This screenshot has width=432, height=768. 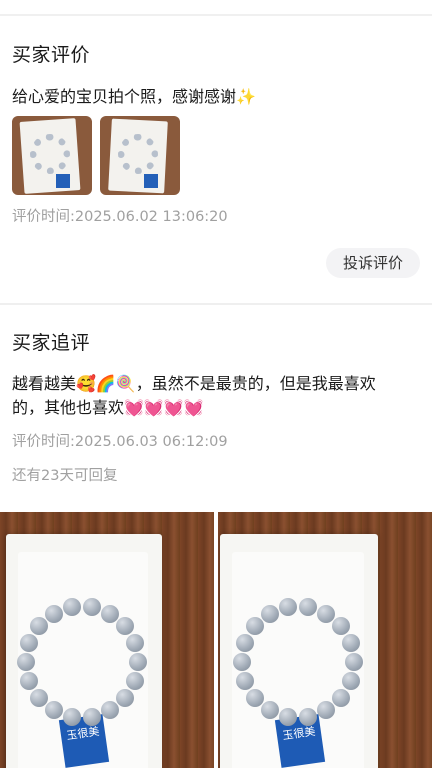 What do you see at coordinates (51, 55) in the screenshot?
I see `review-section-title: 买家评价` at bounding box center [51, 55].